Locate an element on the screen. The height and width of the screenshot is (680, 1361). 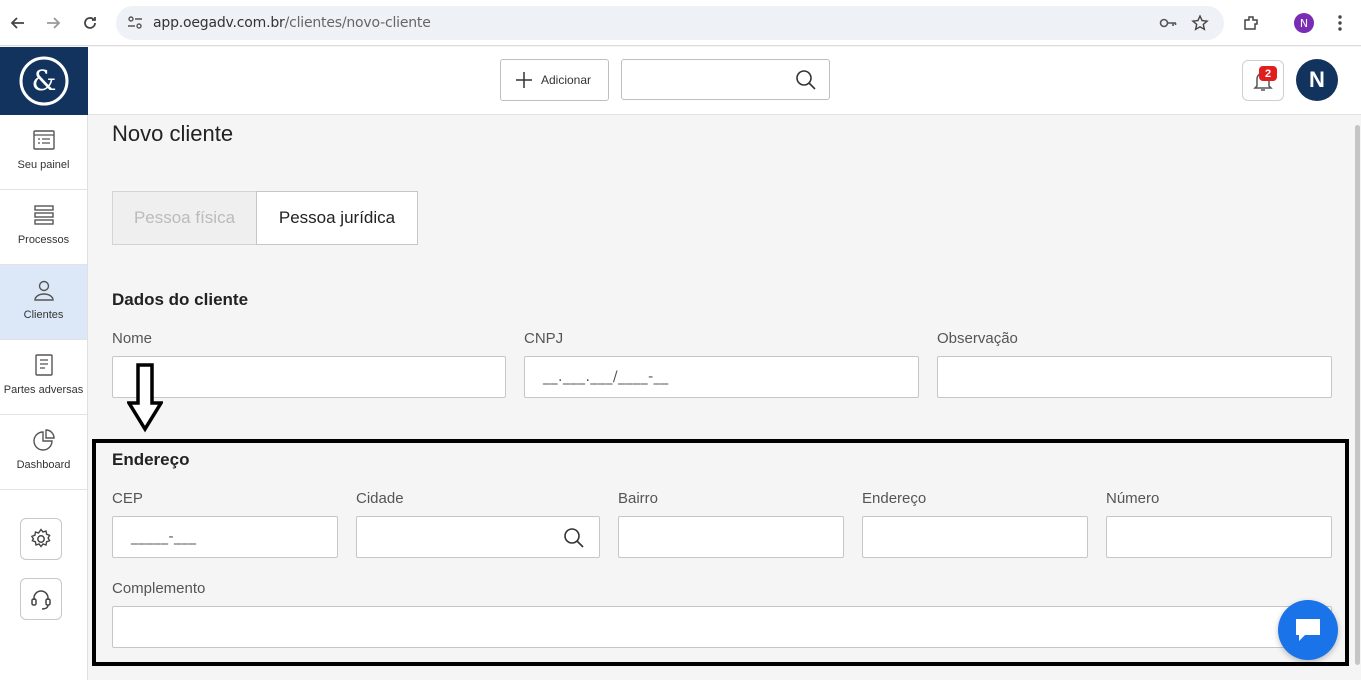
app-header: & Adicionar 2 N is located at coordinates (680, 81).